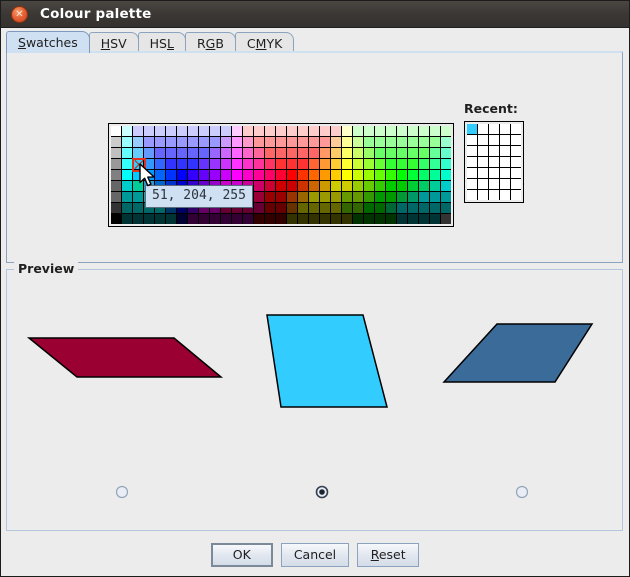  What do you see at coordinates (48, 42) in the screenshot?
I see `tab-swatches: Swatches` at bounding box center [48, 42].